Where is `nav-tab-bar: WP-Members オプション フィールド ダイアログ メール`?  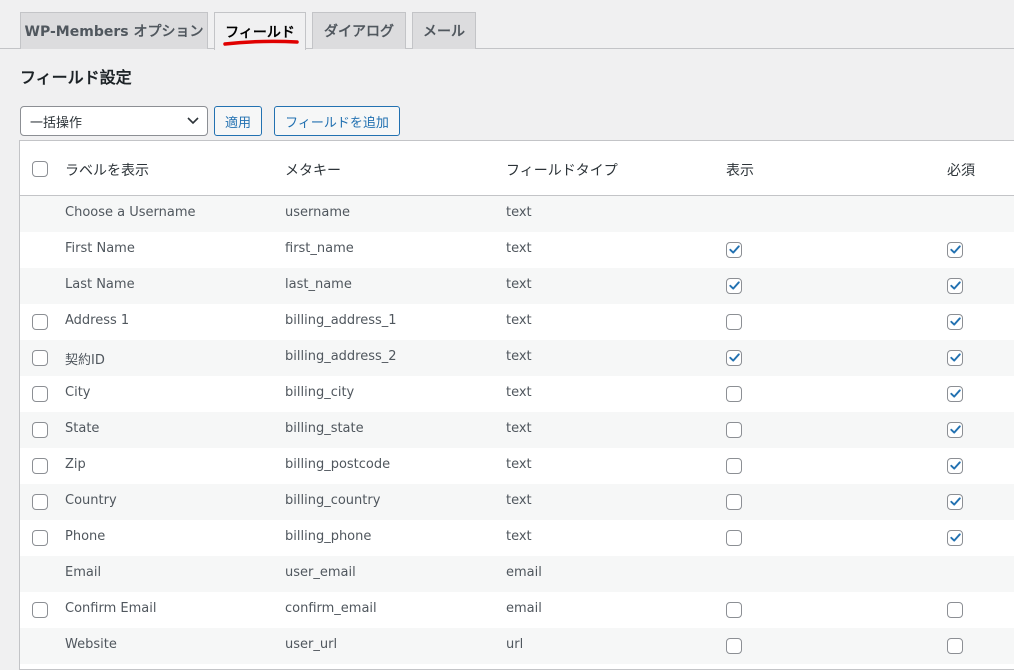
nav-tab-bar: WP-Members オプション フィールド ダイアログ メール is located at coordinates (507, 25).